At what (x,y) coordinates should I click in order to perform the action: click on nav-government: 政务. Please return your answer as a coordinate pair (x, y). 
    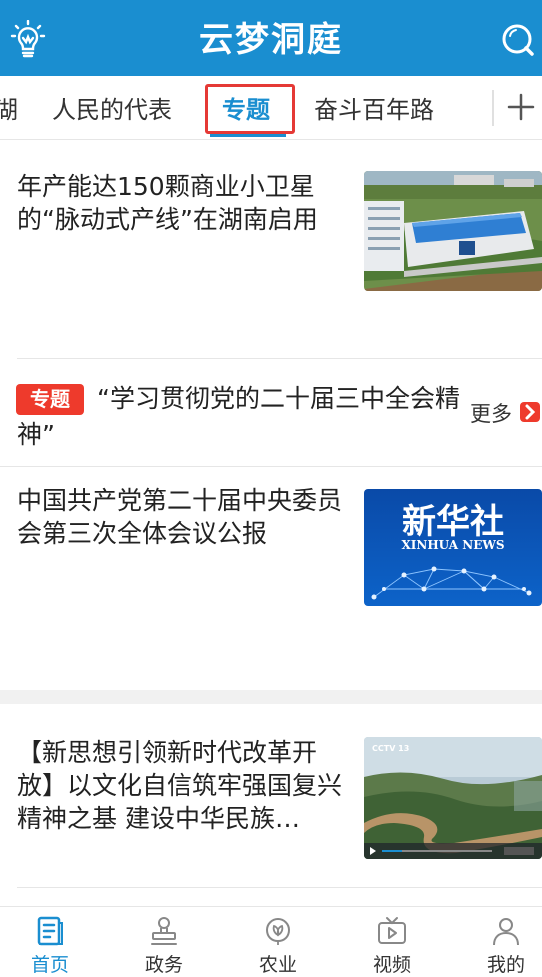
    Looking at the image, I should click on (164, 941).